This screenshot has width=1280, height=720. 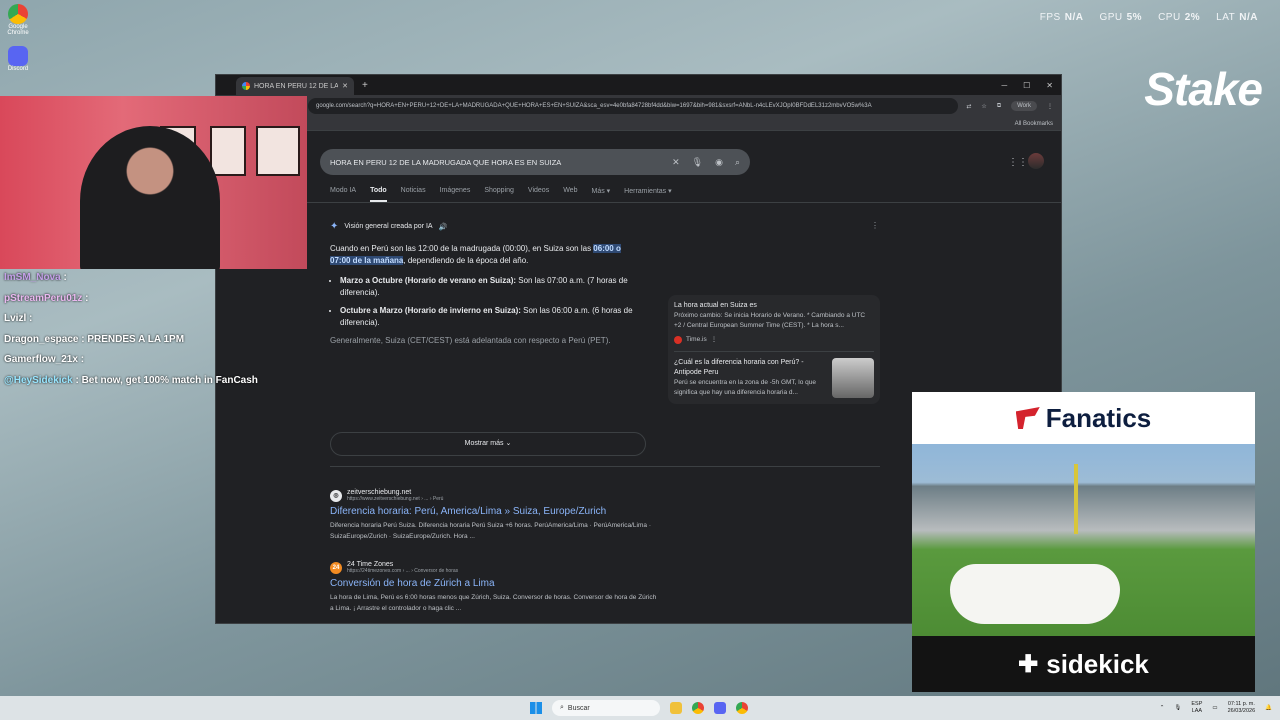 What do you see at coordinates (536, 708) in the screenshot?
I see `start-icon` at bounding box center [536, 708].